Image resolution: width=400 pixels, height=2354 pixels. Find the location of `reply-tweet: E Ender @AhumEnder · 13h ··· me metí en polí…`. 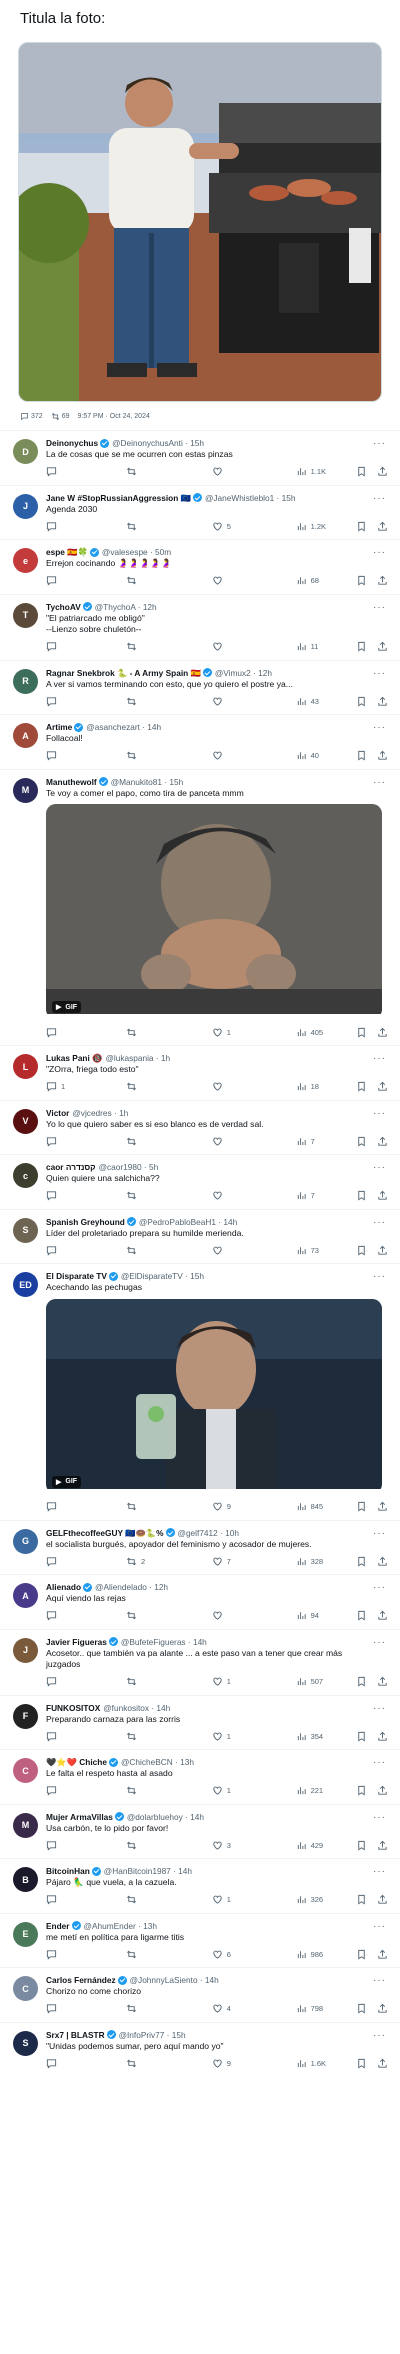

reply-tweet: E Ender @AhumEnder · 13h ··· me metí en polí… is located at coordinates (200, 1940).